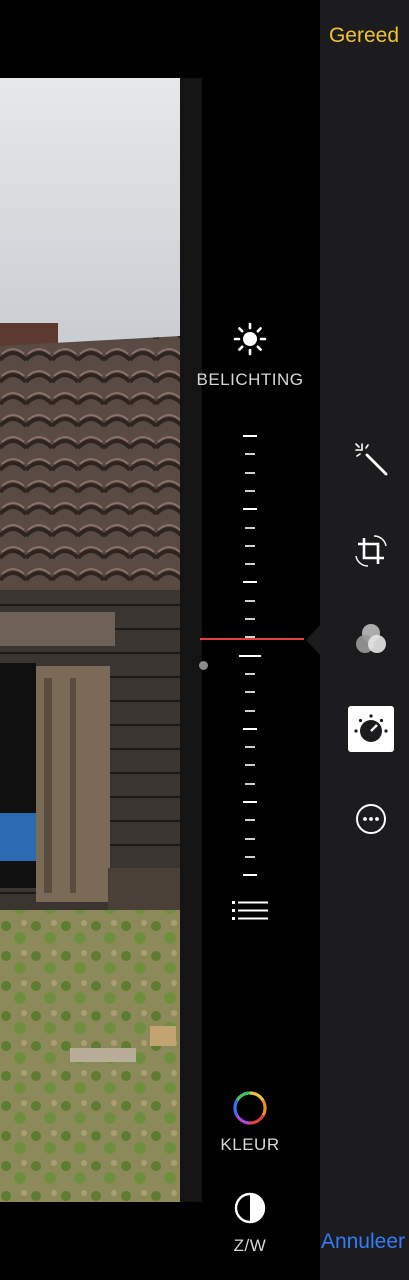 This screenshot has height=1280, width=409. Describe the element at coordinates (191, 640) in the screenshot. I see `photo-edge-shadow` at that location.